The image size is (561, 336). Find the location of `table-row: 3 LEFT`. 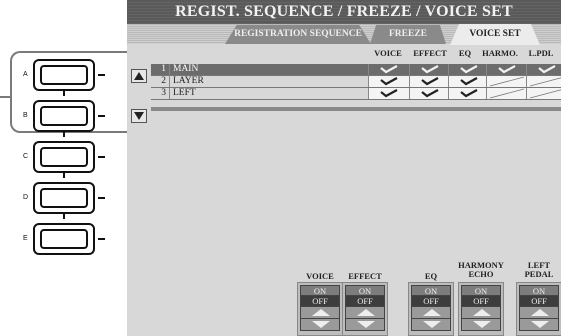

table-row: 3 LEFT is located at coordinates (356, 94).